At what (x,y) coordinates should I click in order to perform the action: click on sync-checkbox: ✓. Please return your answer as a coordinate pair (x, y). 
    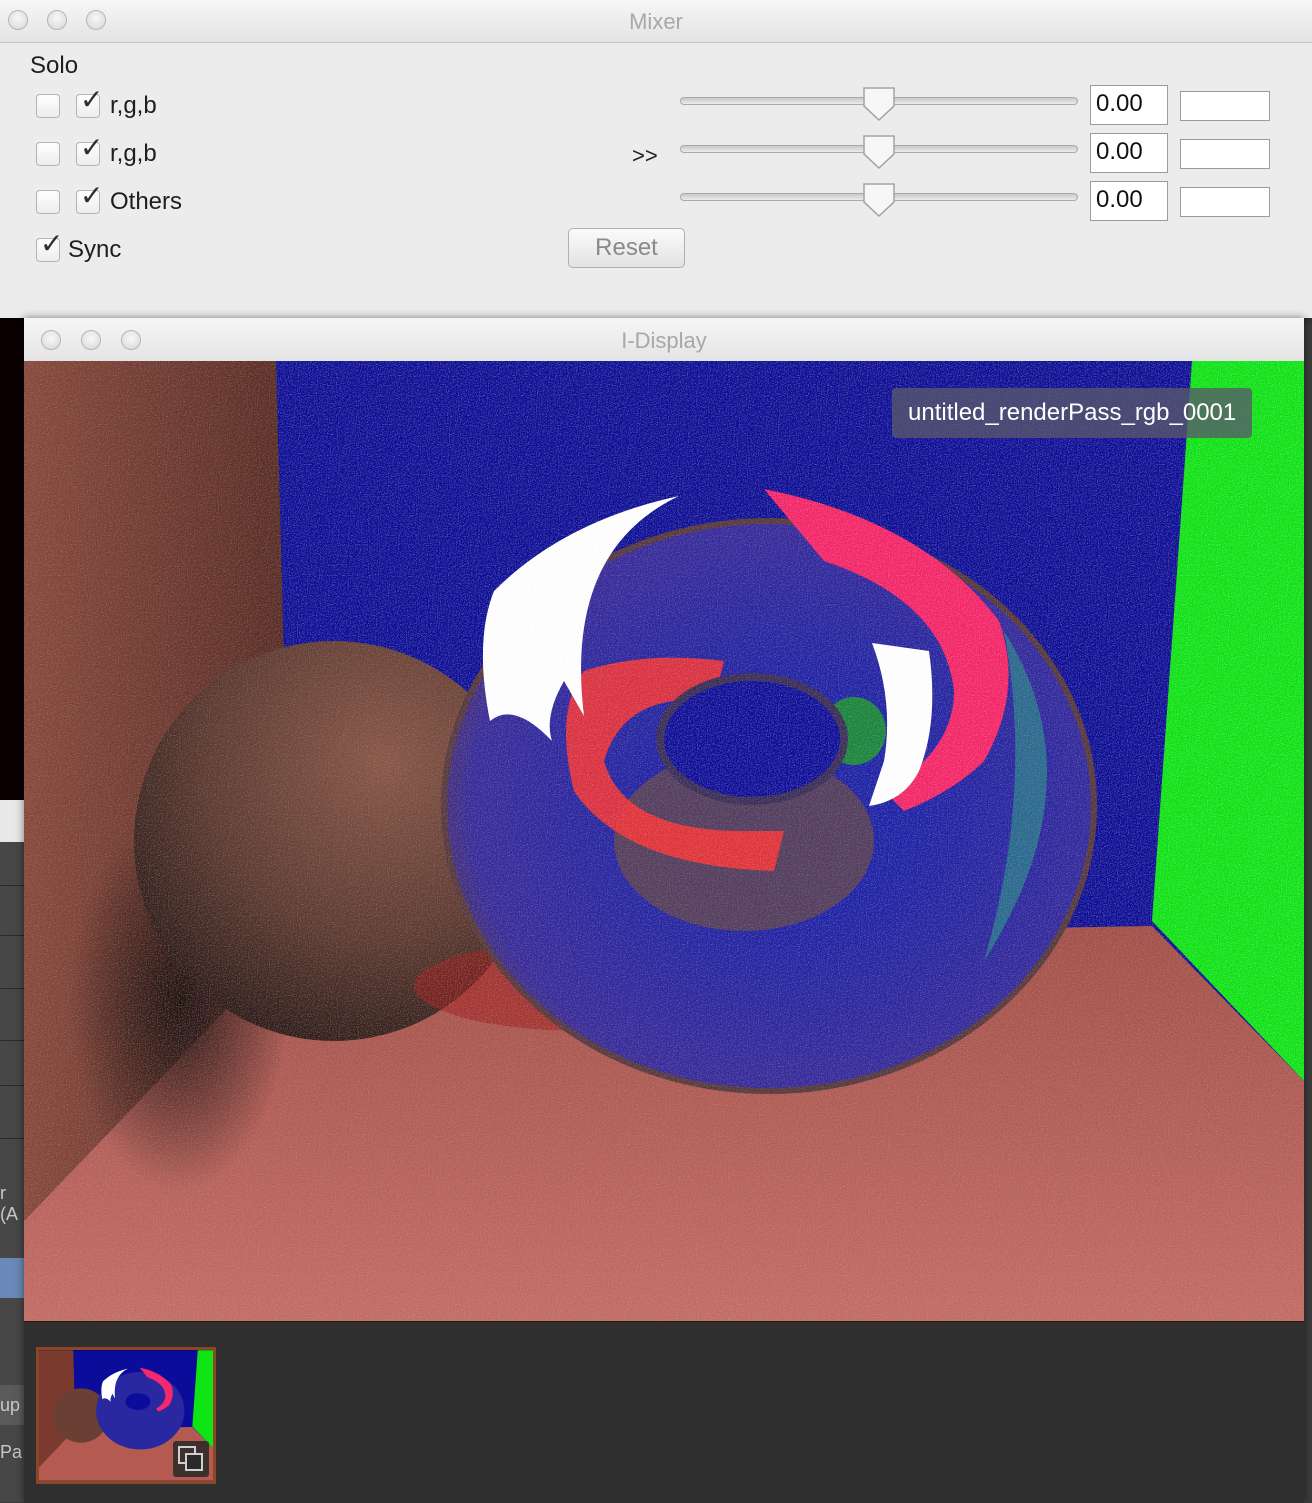
    Looking at the image, I should click on (49, 246).